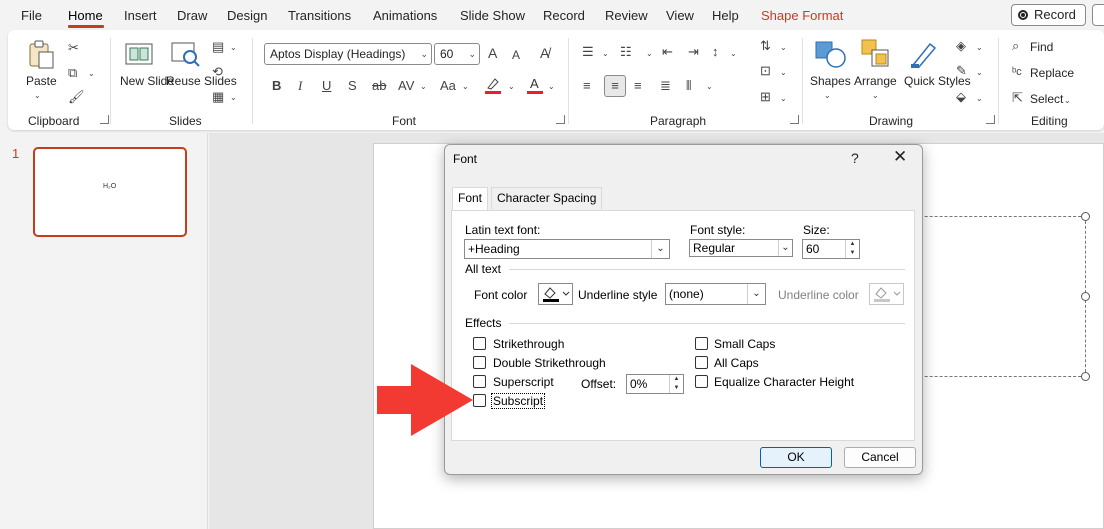 The height and width of the screenshot is (529, 1104). Describe the element at coordinates (990, 119) in the screenshot. I see `drawing-launcher-icon` at that location.